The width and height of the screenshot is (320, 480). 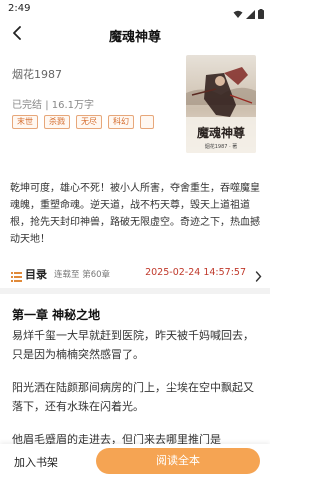 I want to click on status-time: 2:49, so click(x=19, y=8).